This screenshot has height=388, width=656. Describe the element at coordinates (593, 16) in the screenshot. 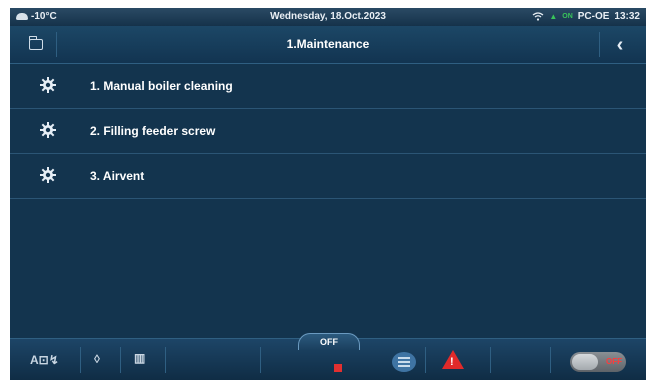

I see `device-label: PC-OE` at that location.